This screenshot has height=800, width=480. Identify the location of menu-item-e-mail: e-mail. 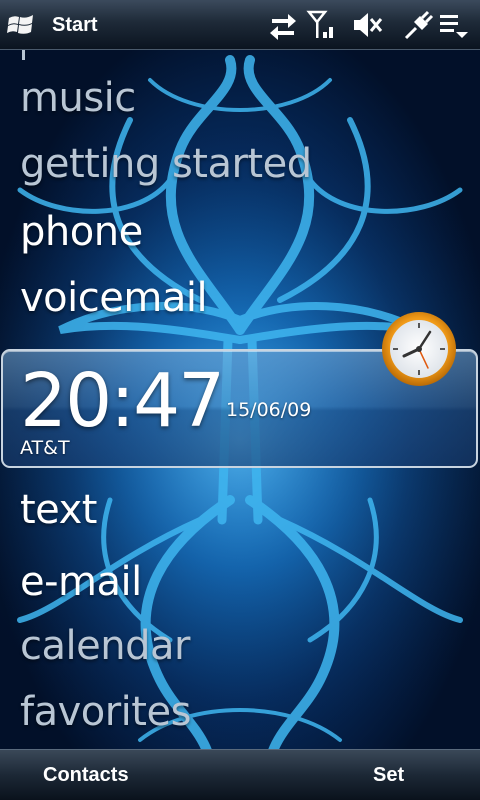
(81, 582).